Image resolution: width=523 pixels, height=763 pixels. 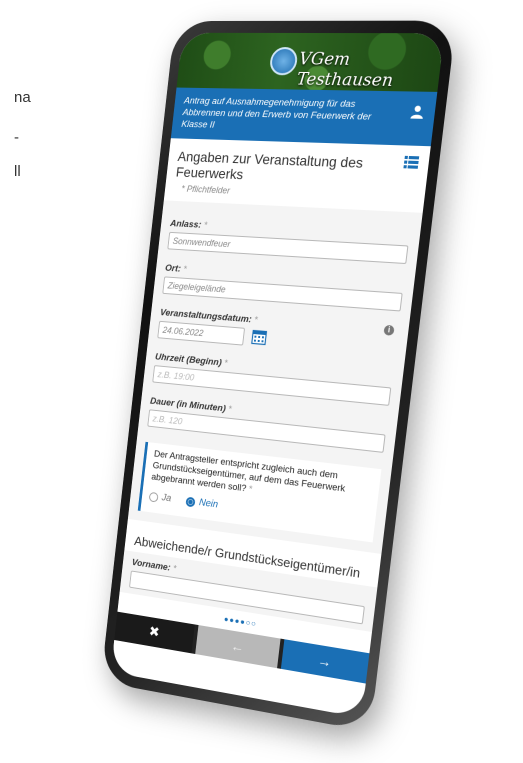 I want to click on field-ort: Ort: * Ziegeleigelände, so click(x=283, y=287).